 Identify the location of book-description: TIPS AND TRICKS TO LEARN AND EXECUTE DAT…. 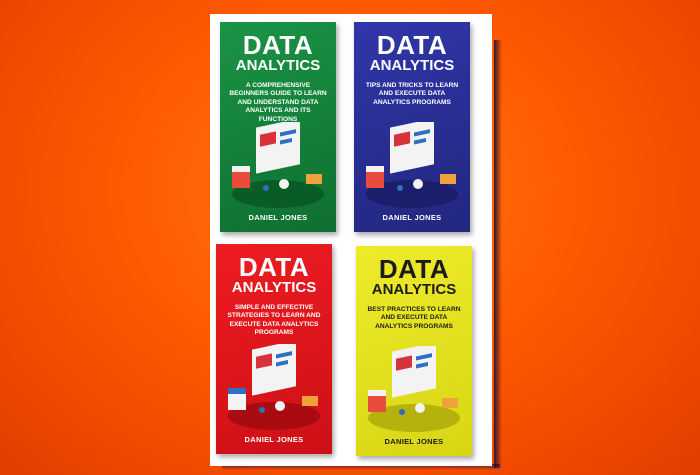
(412, 94).